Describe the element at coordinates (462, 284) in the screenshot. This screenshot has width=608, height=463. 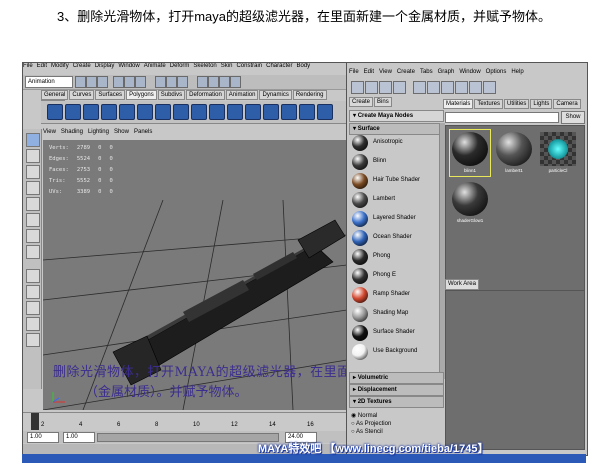
I see `tab-work-area: Work Area` at that location.